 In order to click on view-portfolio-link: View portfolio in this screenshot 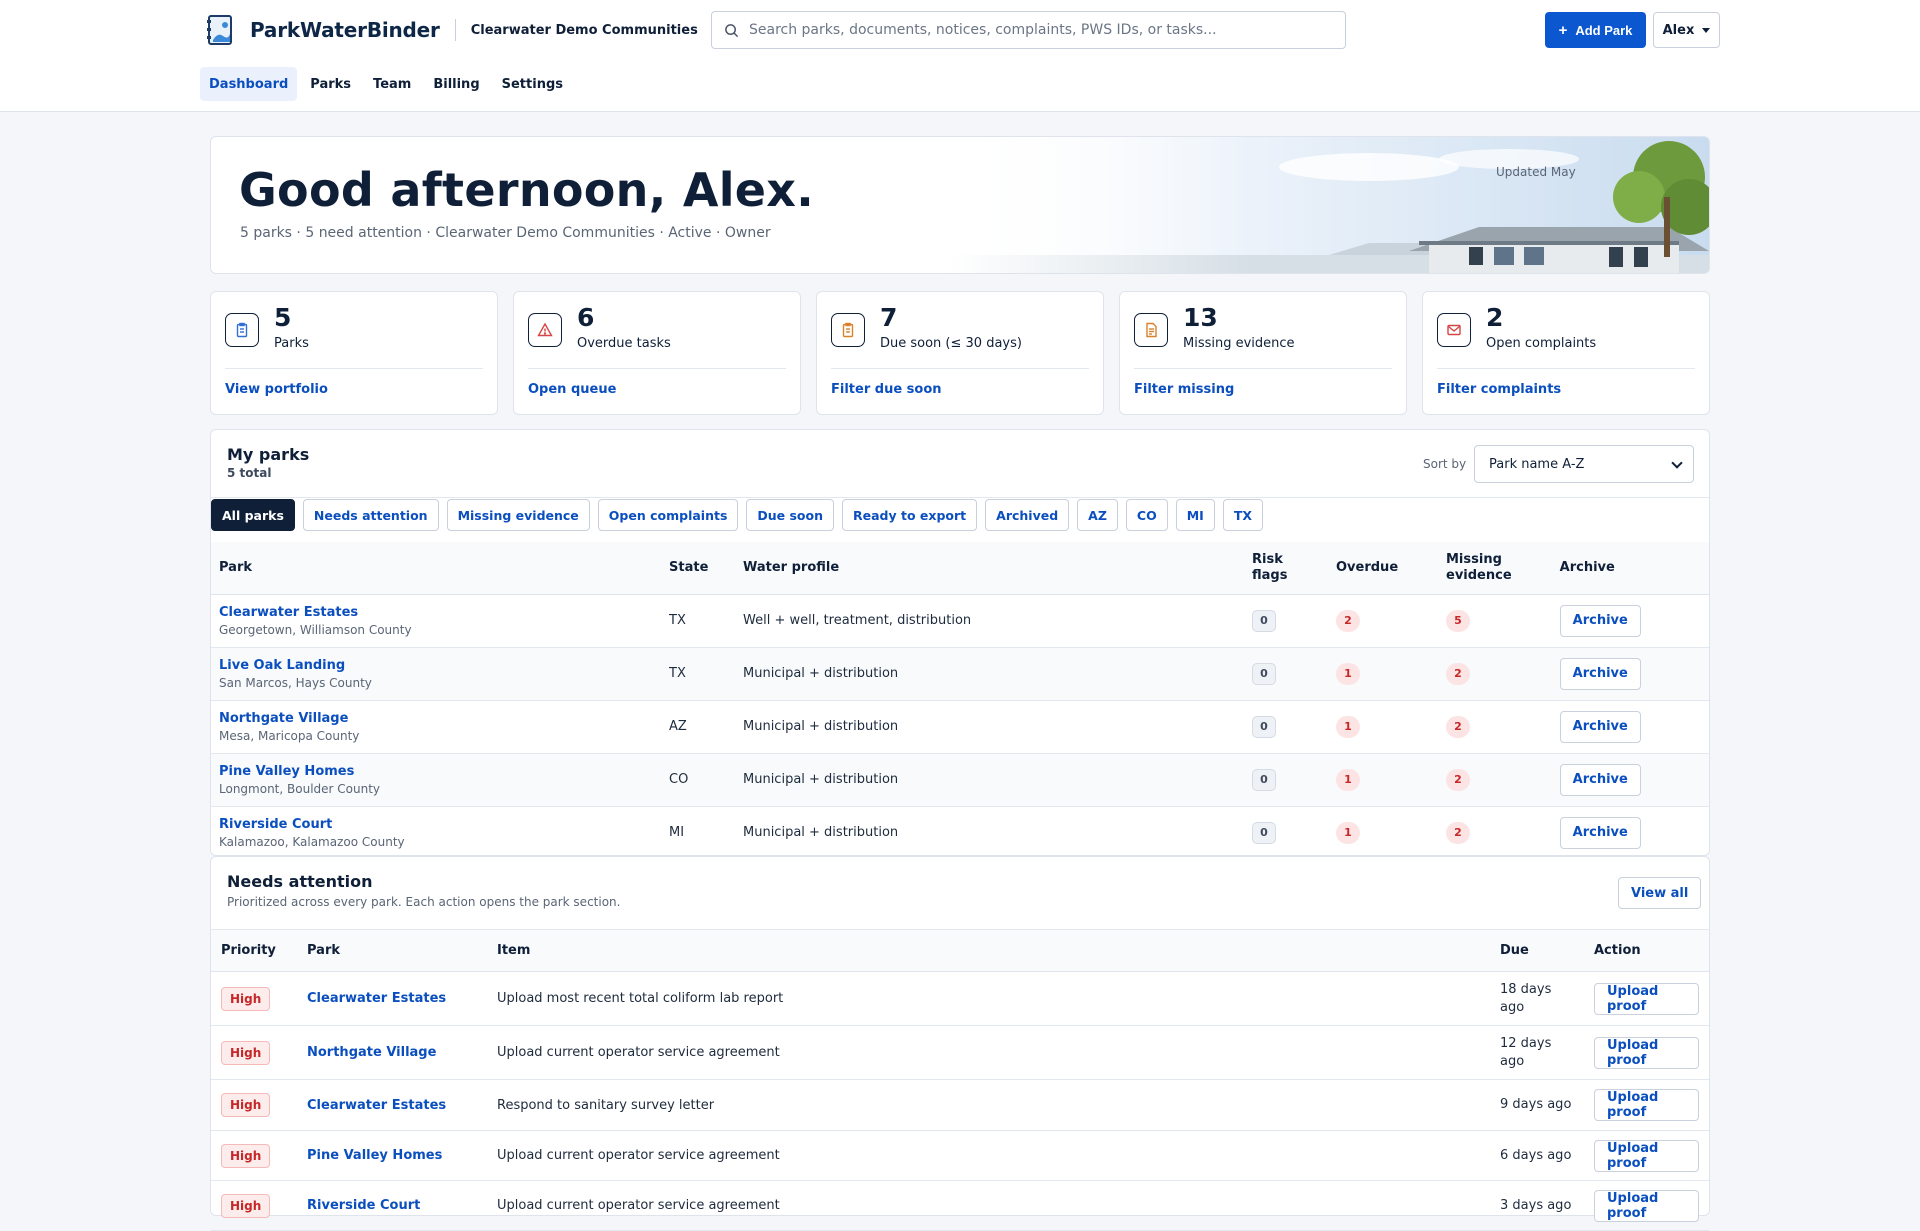, I will do `click(276, 389)`.